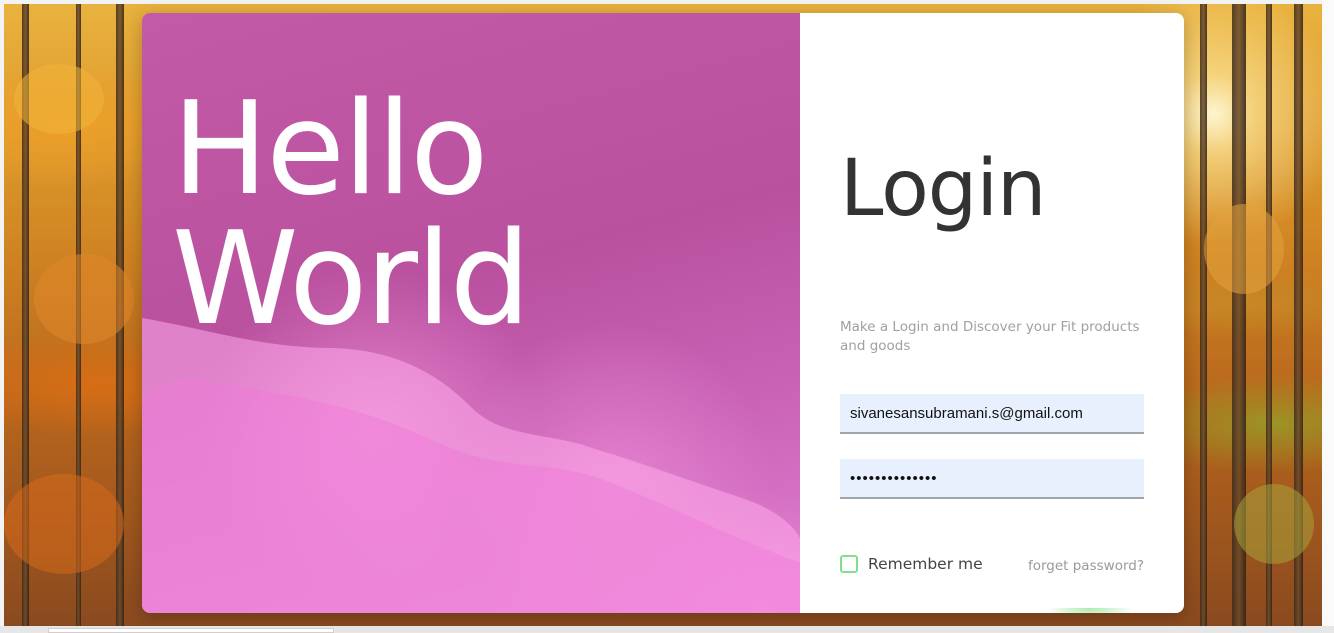  I want to click on forget-password-link: forget password?, so click(1086, 566).